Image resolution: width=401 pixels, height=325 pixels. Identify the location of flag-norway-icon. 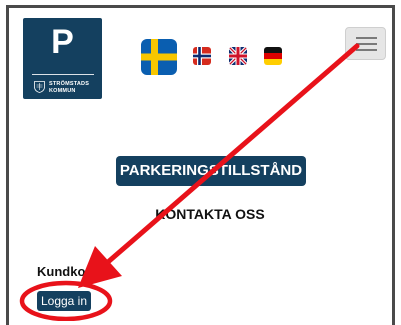
(202, 56).